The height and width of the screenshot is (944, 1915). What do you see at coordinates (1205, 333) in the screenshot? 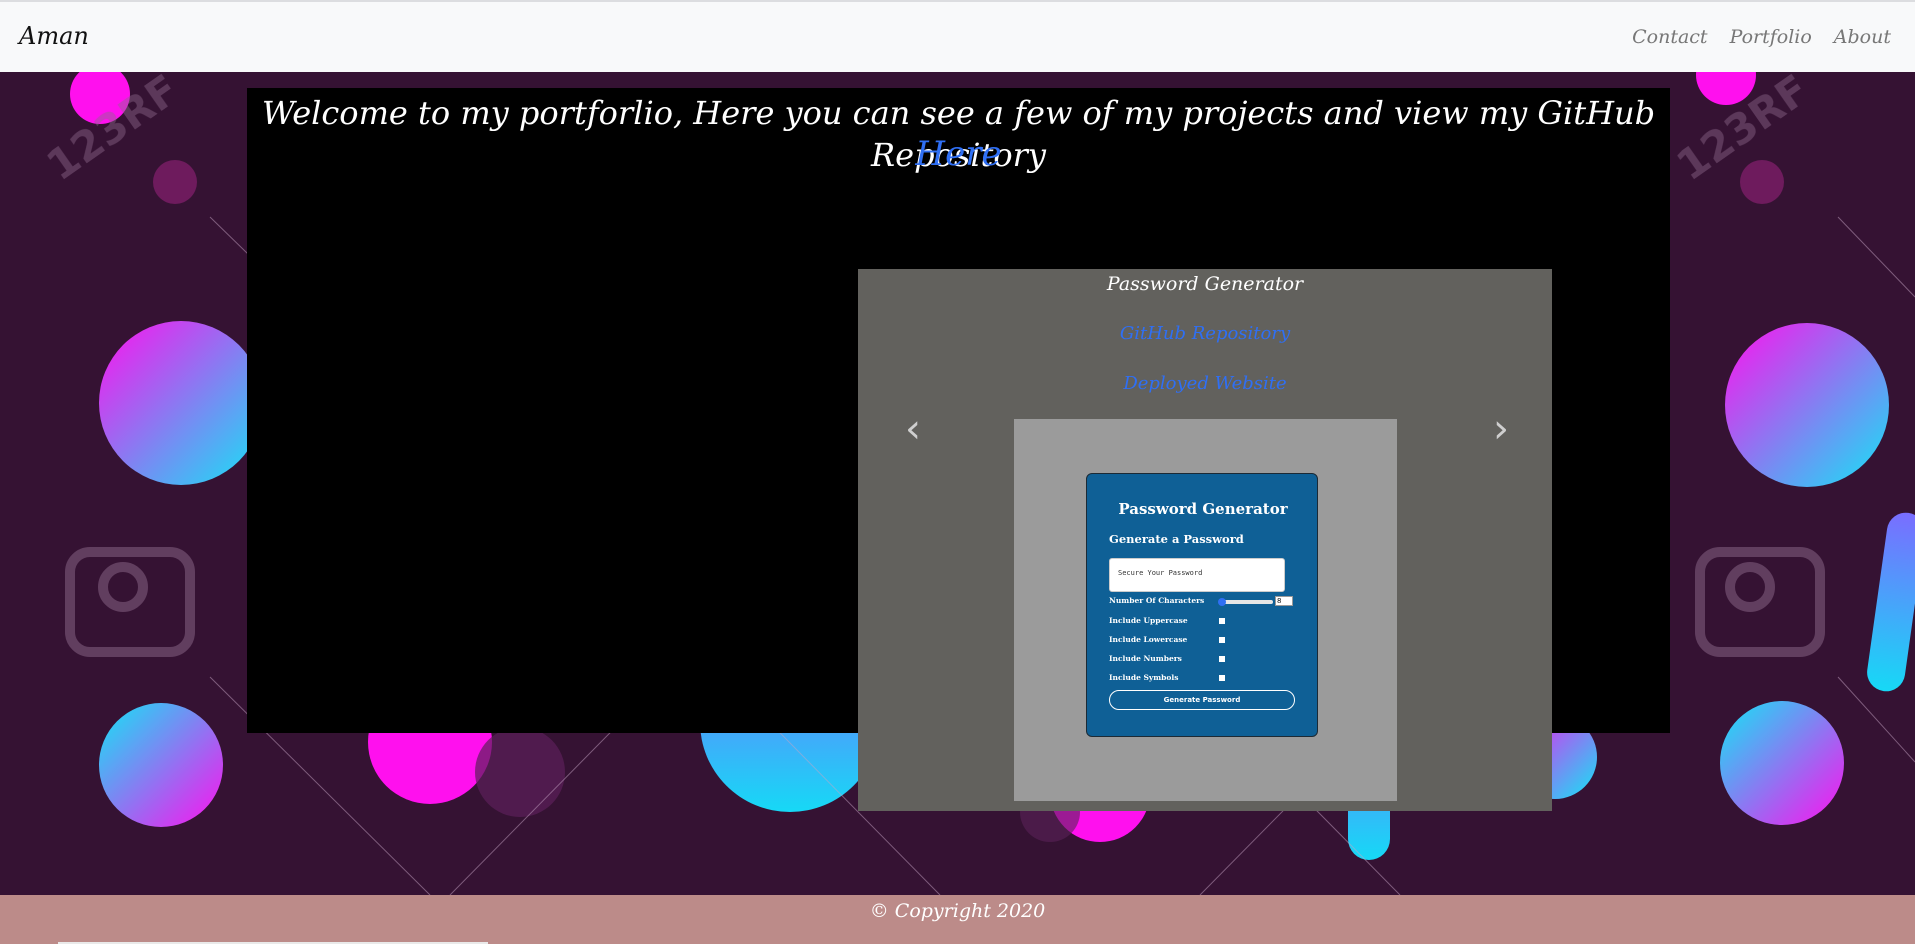
I see `slide-github-link: GitHub Repository` at bounding box center [1205, 333].